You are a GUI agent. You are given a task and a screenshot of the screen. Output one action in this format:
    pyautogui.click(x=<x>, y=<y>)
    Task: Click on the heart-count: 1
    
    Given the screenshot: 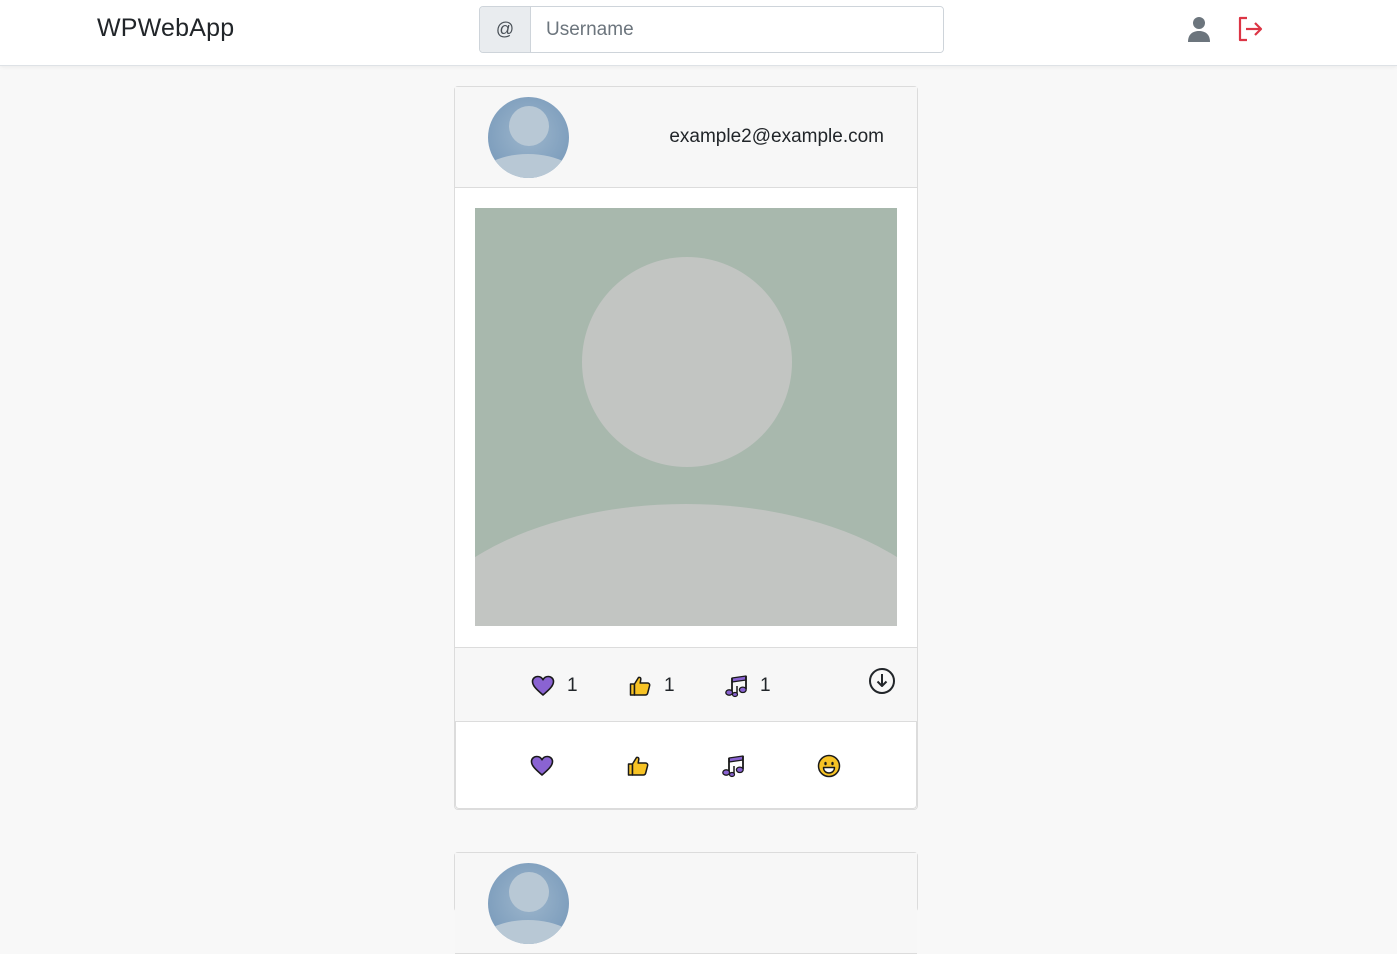 What is the action you would take?
    pyautogui.click(x=554, y=686)
    